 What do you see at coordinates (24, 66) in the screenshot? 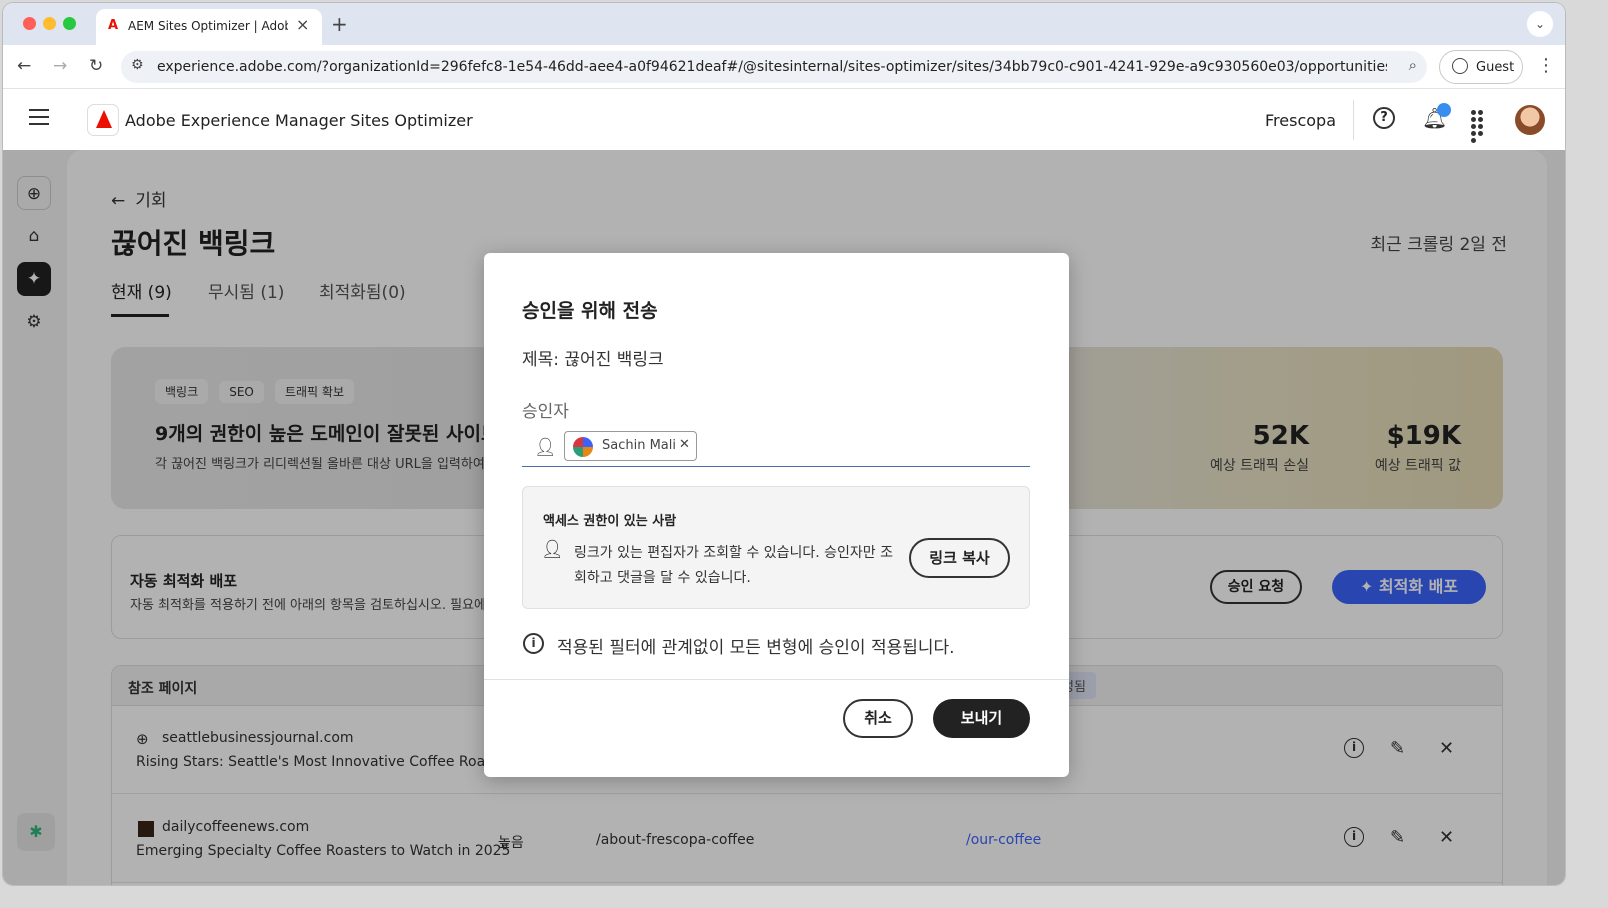
I see `back-arrow-icon: ←` at bounding box center [24, 66].